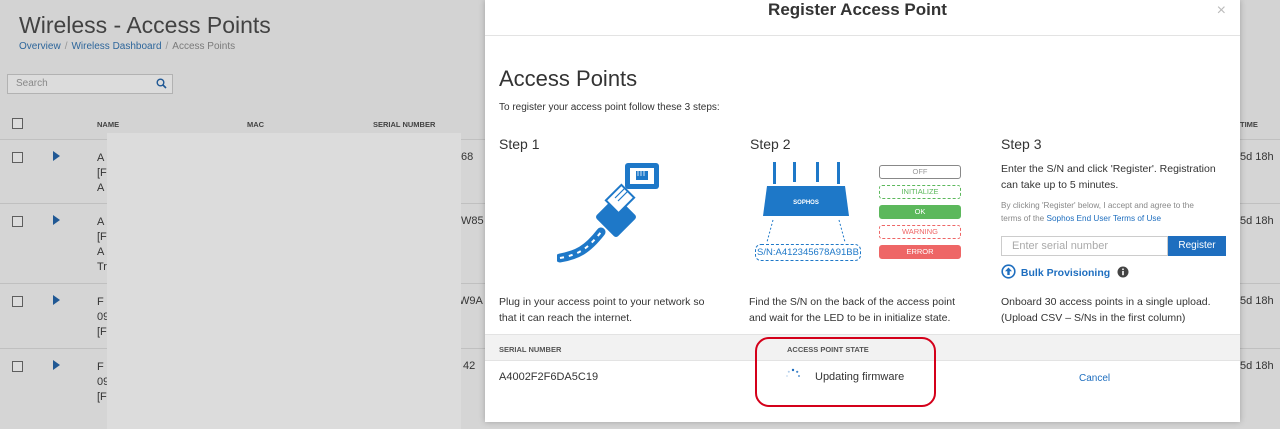  What do you see at coordinates (519, 144) in the screenshot?
I see `step-1-title: Step 1` at bounding box center [519, 144].